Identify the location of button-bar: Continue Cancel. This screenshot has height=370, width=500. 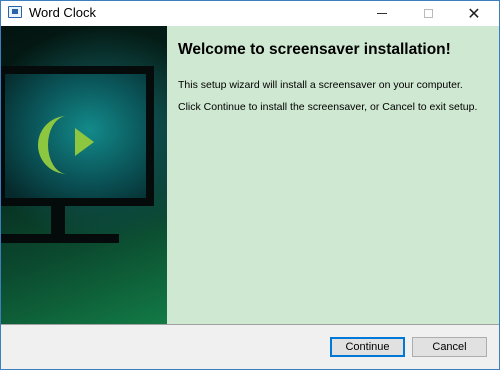
(250, 347).